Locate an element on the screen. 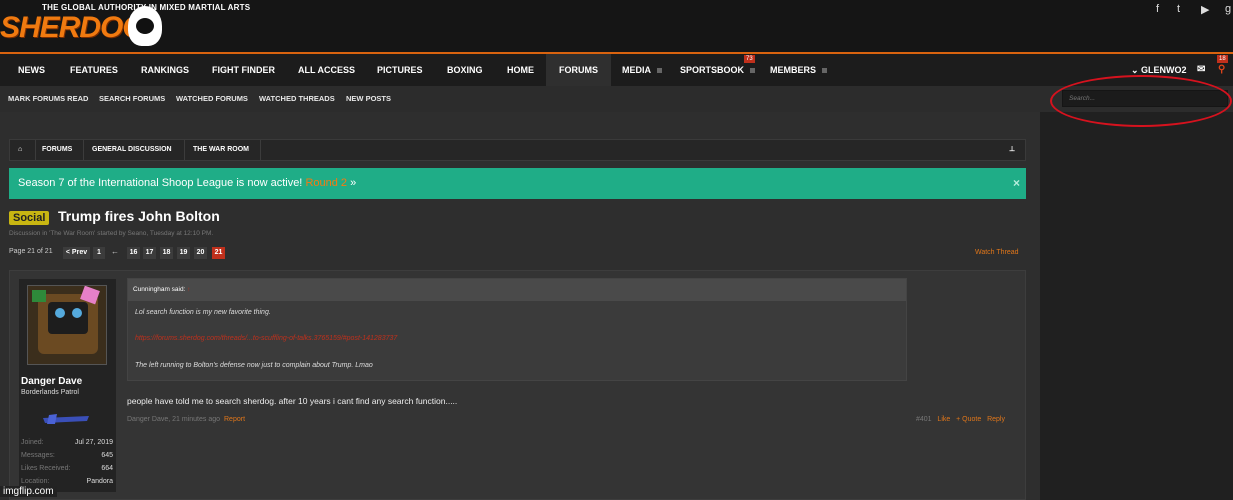  up-arrow-icon: ↑ is located at coordinates (188, 289).